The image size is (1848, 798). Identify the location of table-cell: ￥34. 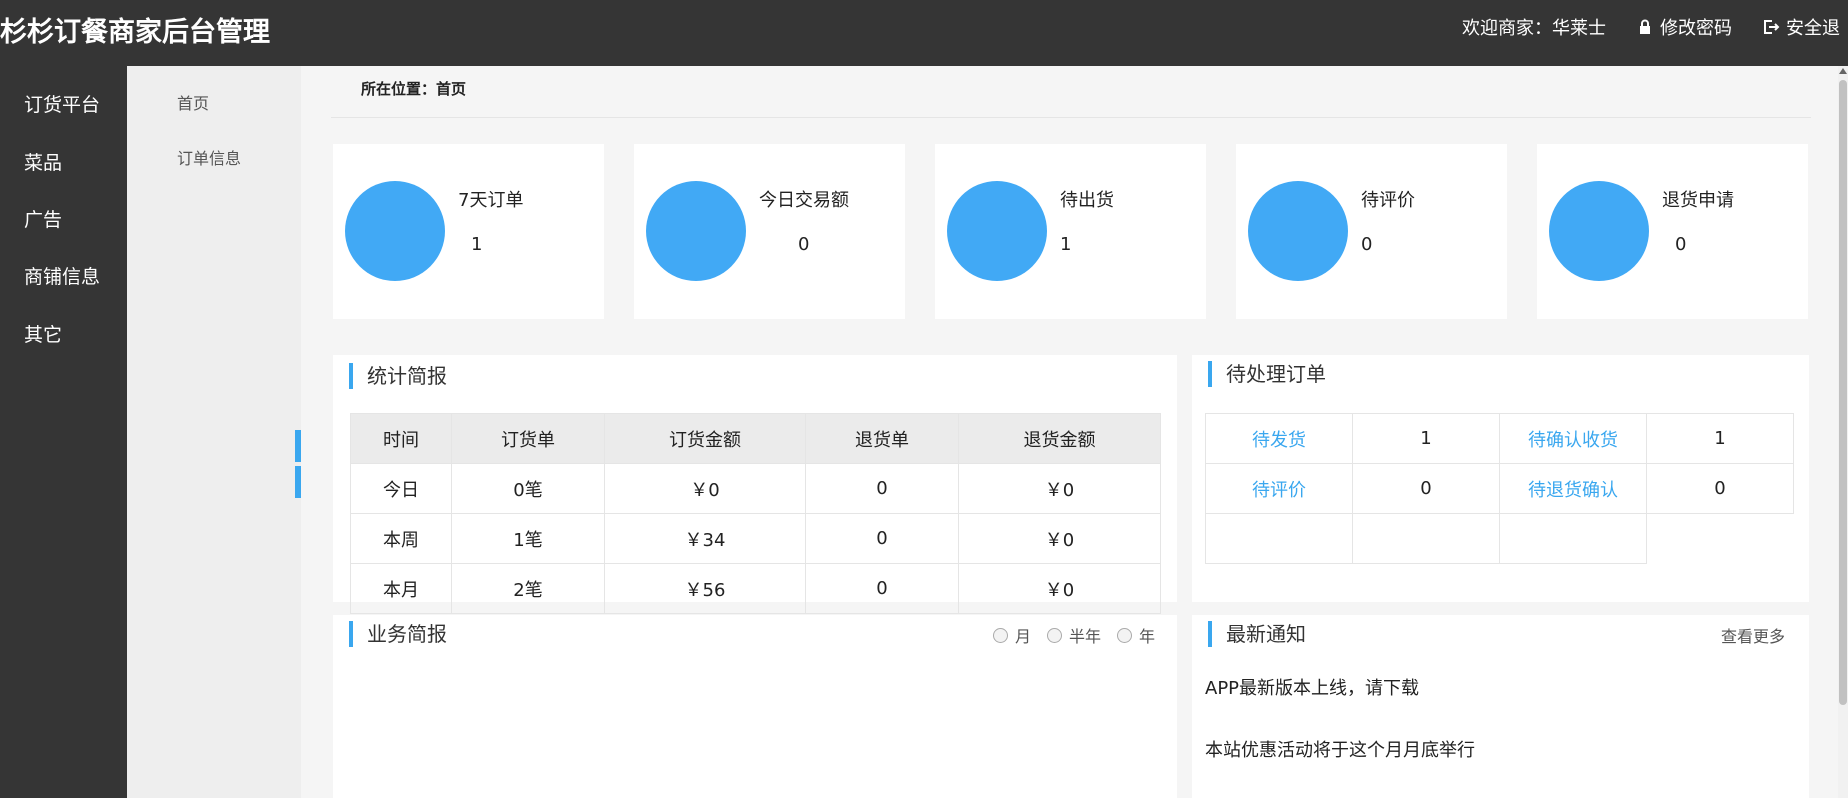
(705, 538).